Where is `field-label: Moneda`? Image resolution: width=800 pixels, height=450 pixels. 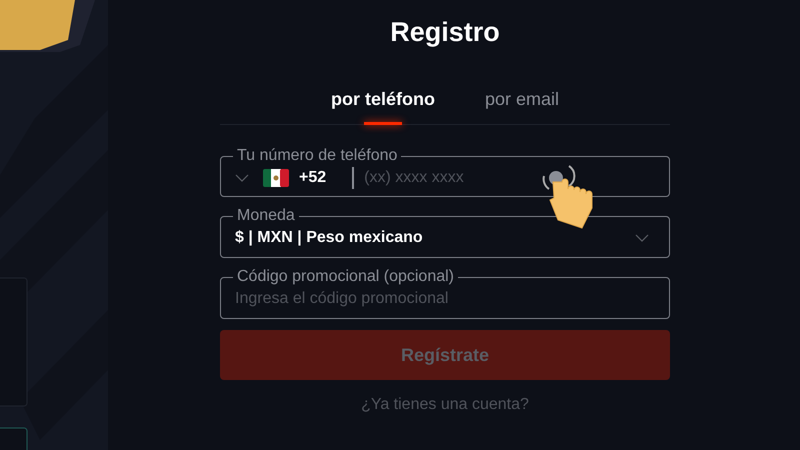
field-label: Moneda is located at coordinates (266, 216).